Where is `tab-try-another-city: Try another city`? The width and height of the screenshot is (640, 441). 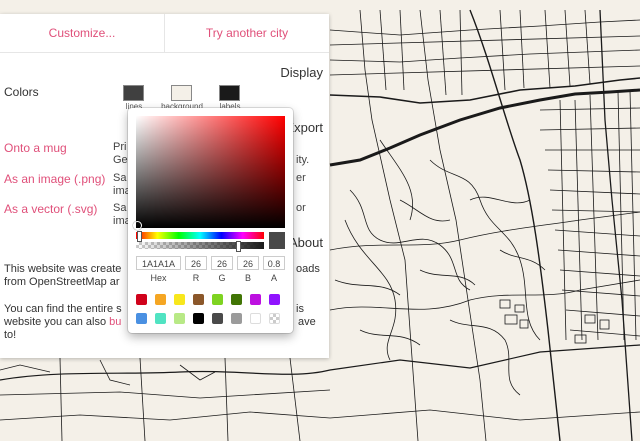
tab-try-another-city: Try another city is located at coordinates (246, 33).